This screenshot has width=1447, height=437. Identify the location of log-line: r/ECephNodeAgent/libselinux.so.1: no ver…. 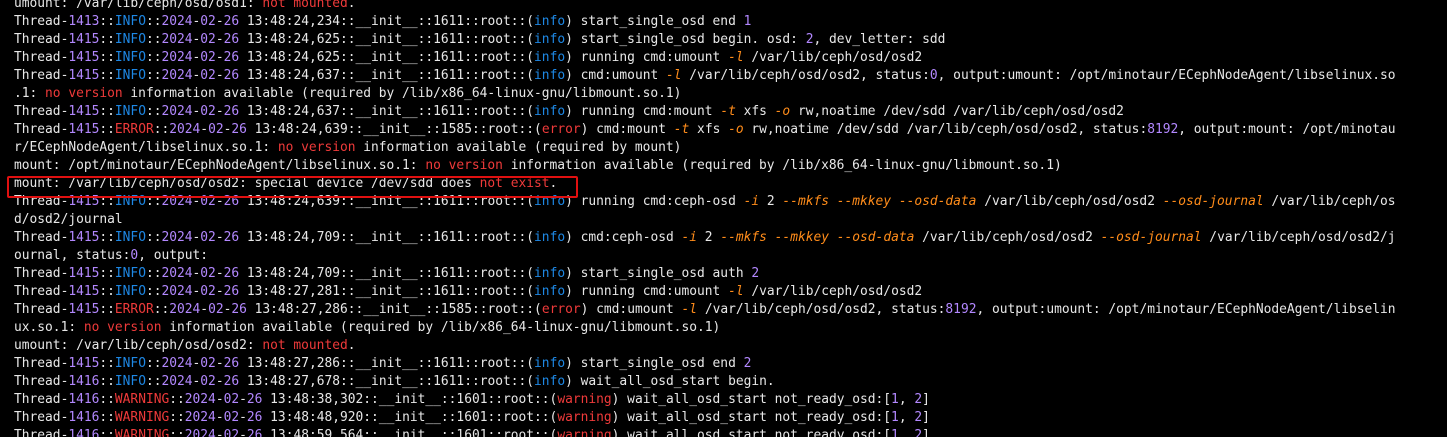
(728, 148).